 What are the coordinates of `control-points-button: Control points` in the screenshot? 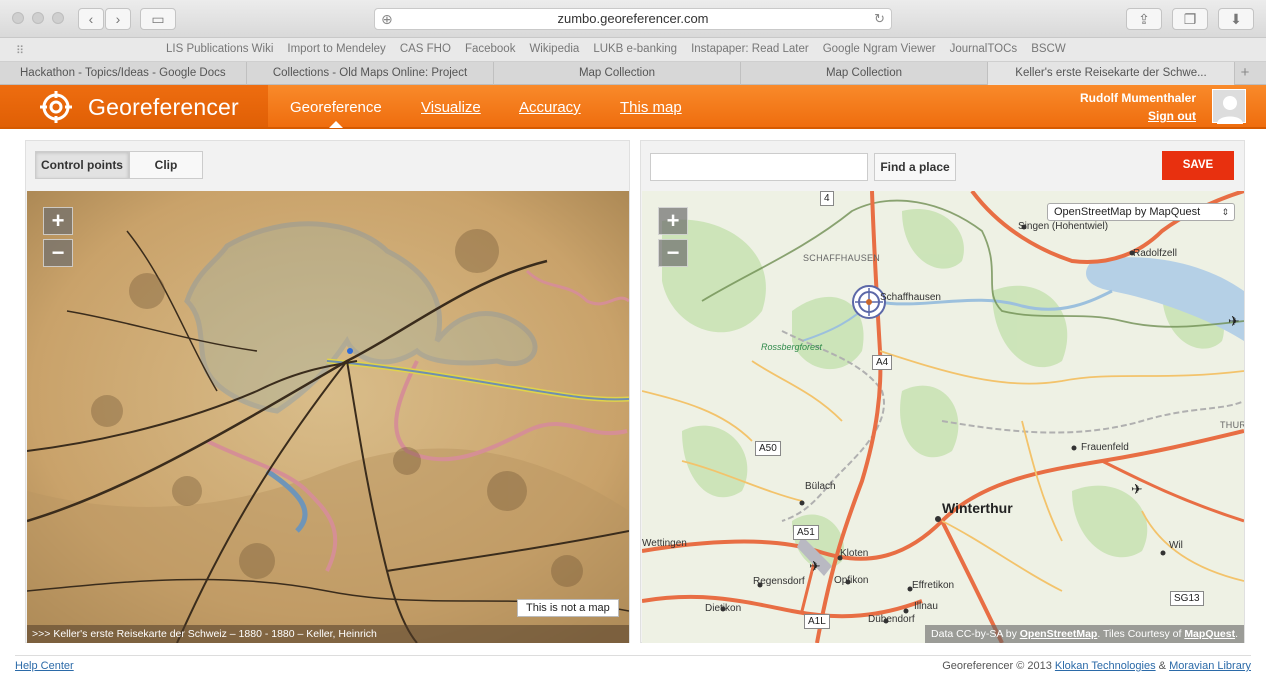 It's located at (82, 165).